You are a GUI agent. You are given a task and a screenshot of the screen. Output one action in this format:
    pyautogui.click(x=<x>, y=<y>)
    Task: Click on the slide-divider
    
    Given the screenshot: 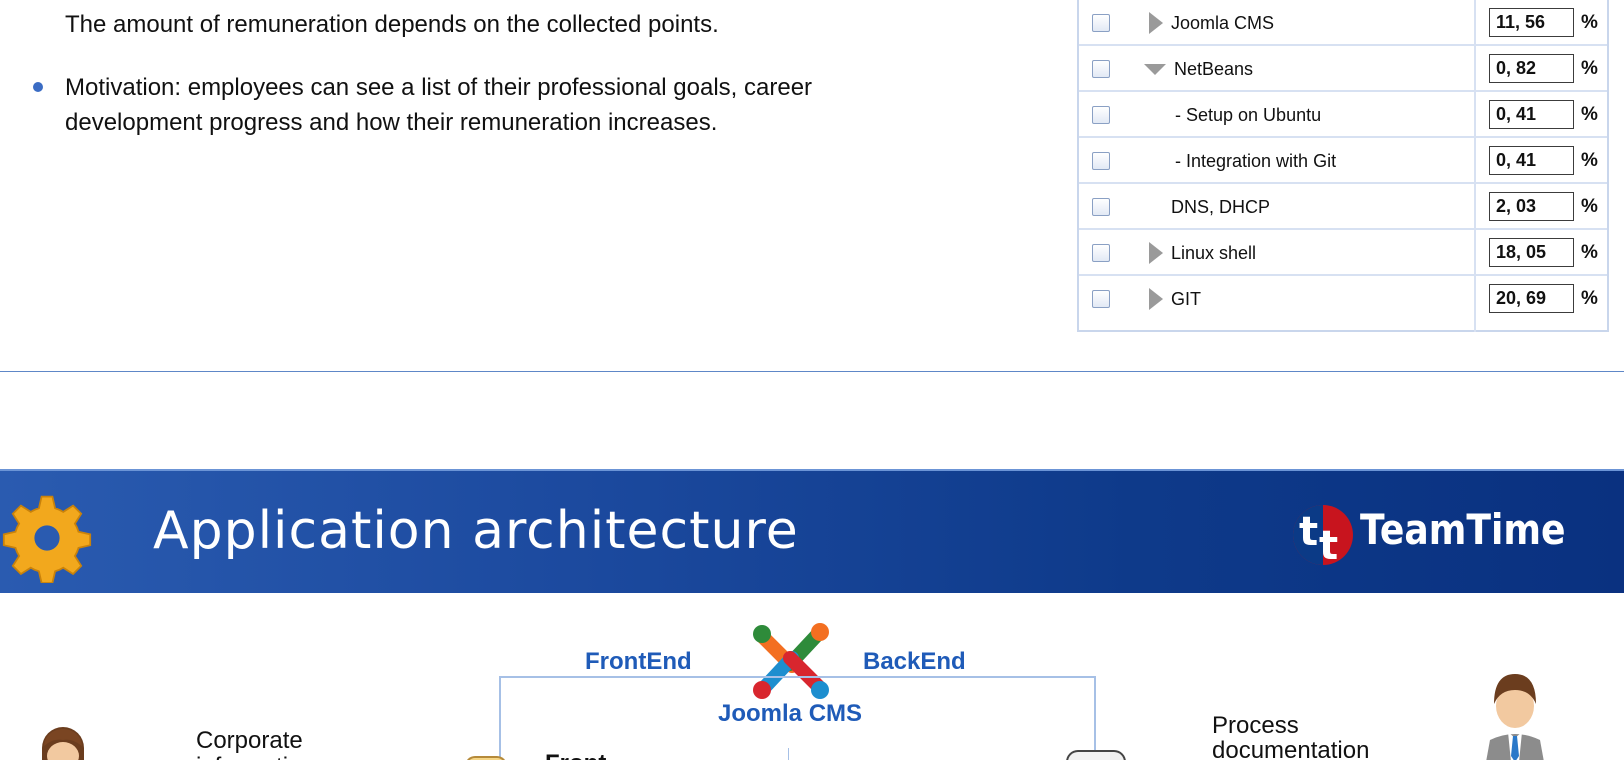 What is the action you would take?
    pyautogui.click(x=812, y=371)
    